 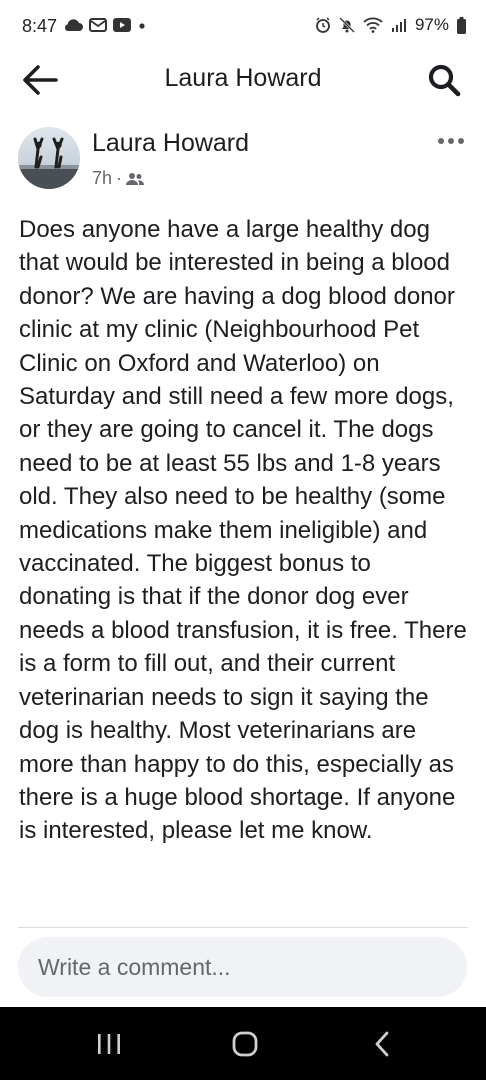 What do you see at coordinates (243, 27) in the screenshot?
I see `status-bar: 8:47 97%` at bounding box center [243, 27].